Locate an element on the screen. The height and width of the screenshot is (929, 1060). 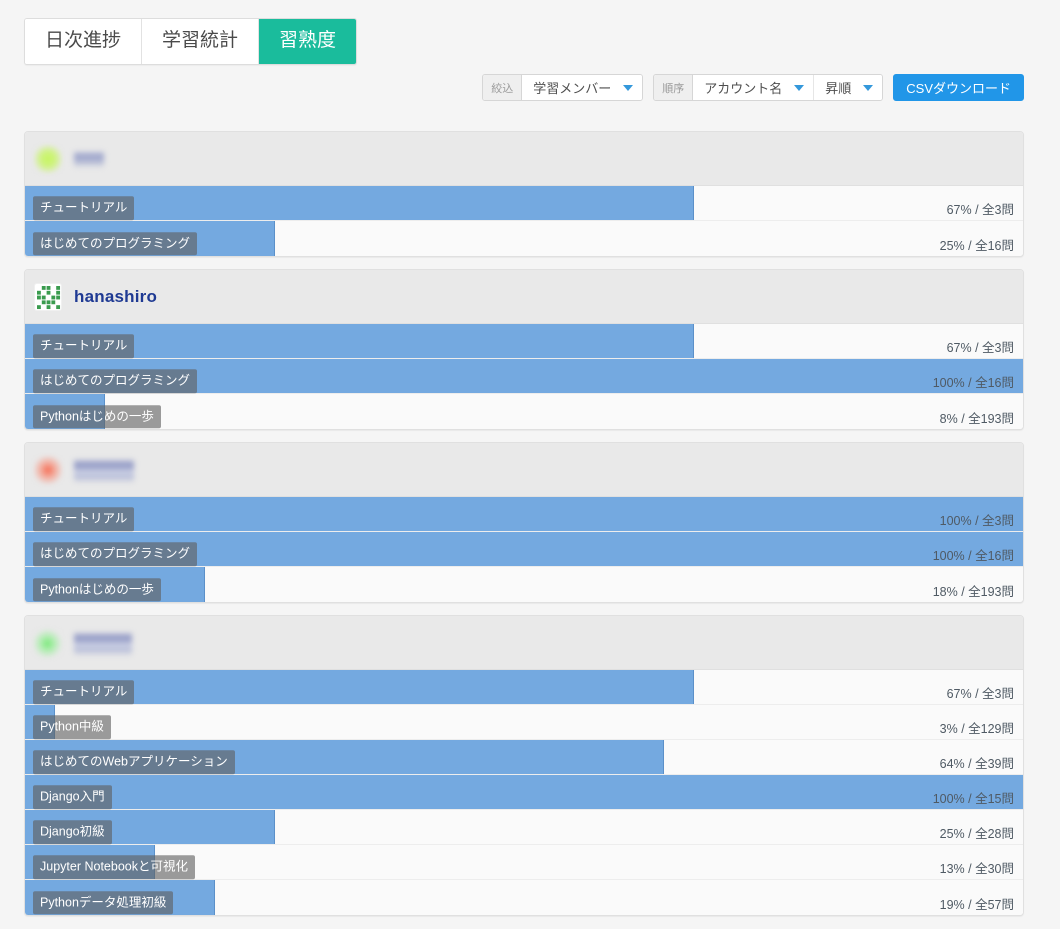
filter-select: 学習メンバー is located at coordinates (582, 87).